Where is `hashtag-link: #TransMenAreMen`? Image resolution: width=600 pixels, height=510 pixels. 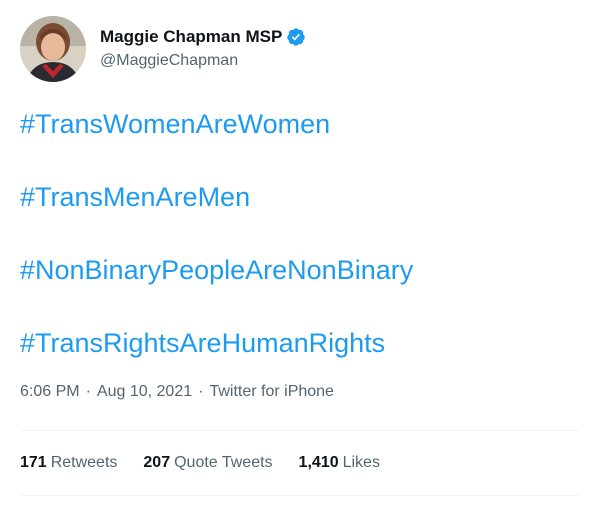 hashtag-link: #TransMenAreMen is located at coordinates (300, 197).